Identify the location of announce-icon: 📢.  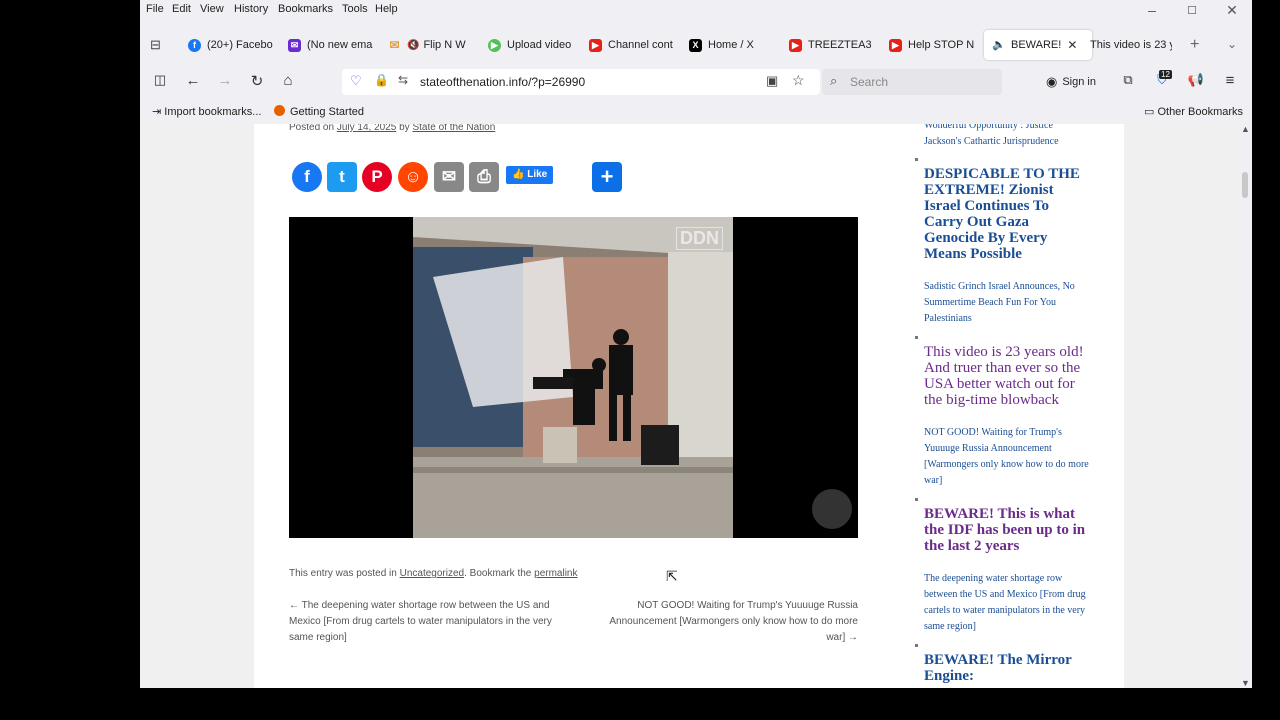
(1196, 80).